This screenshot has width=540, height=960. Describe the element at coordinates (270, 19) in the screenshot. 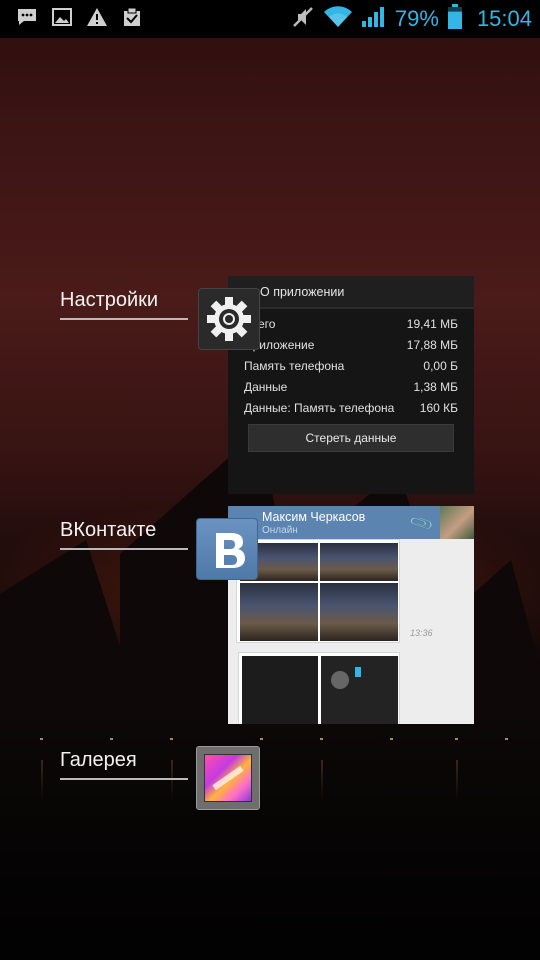

I see `status-bar: 79% 15:04` at that location.